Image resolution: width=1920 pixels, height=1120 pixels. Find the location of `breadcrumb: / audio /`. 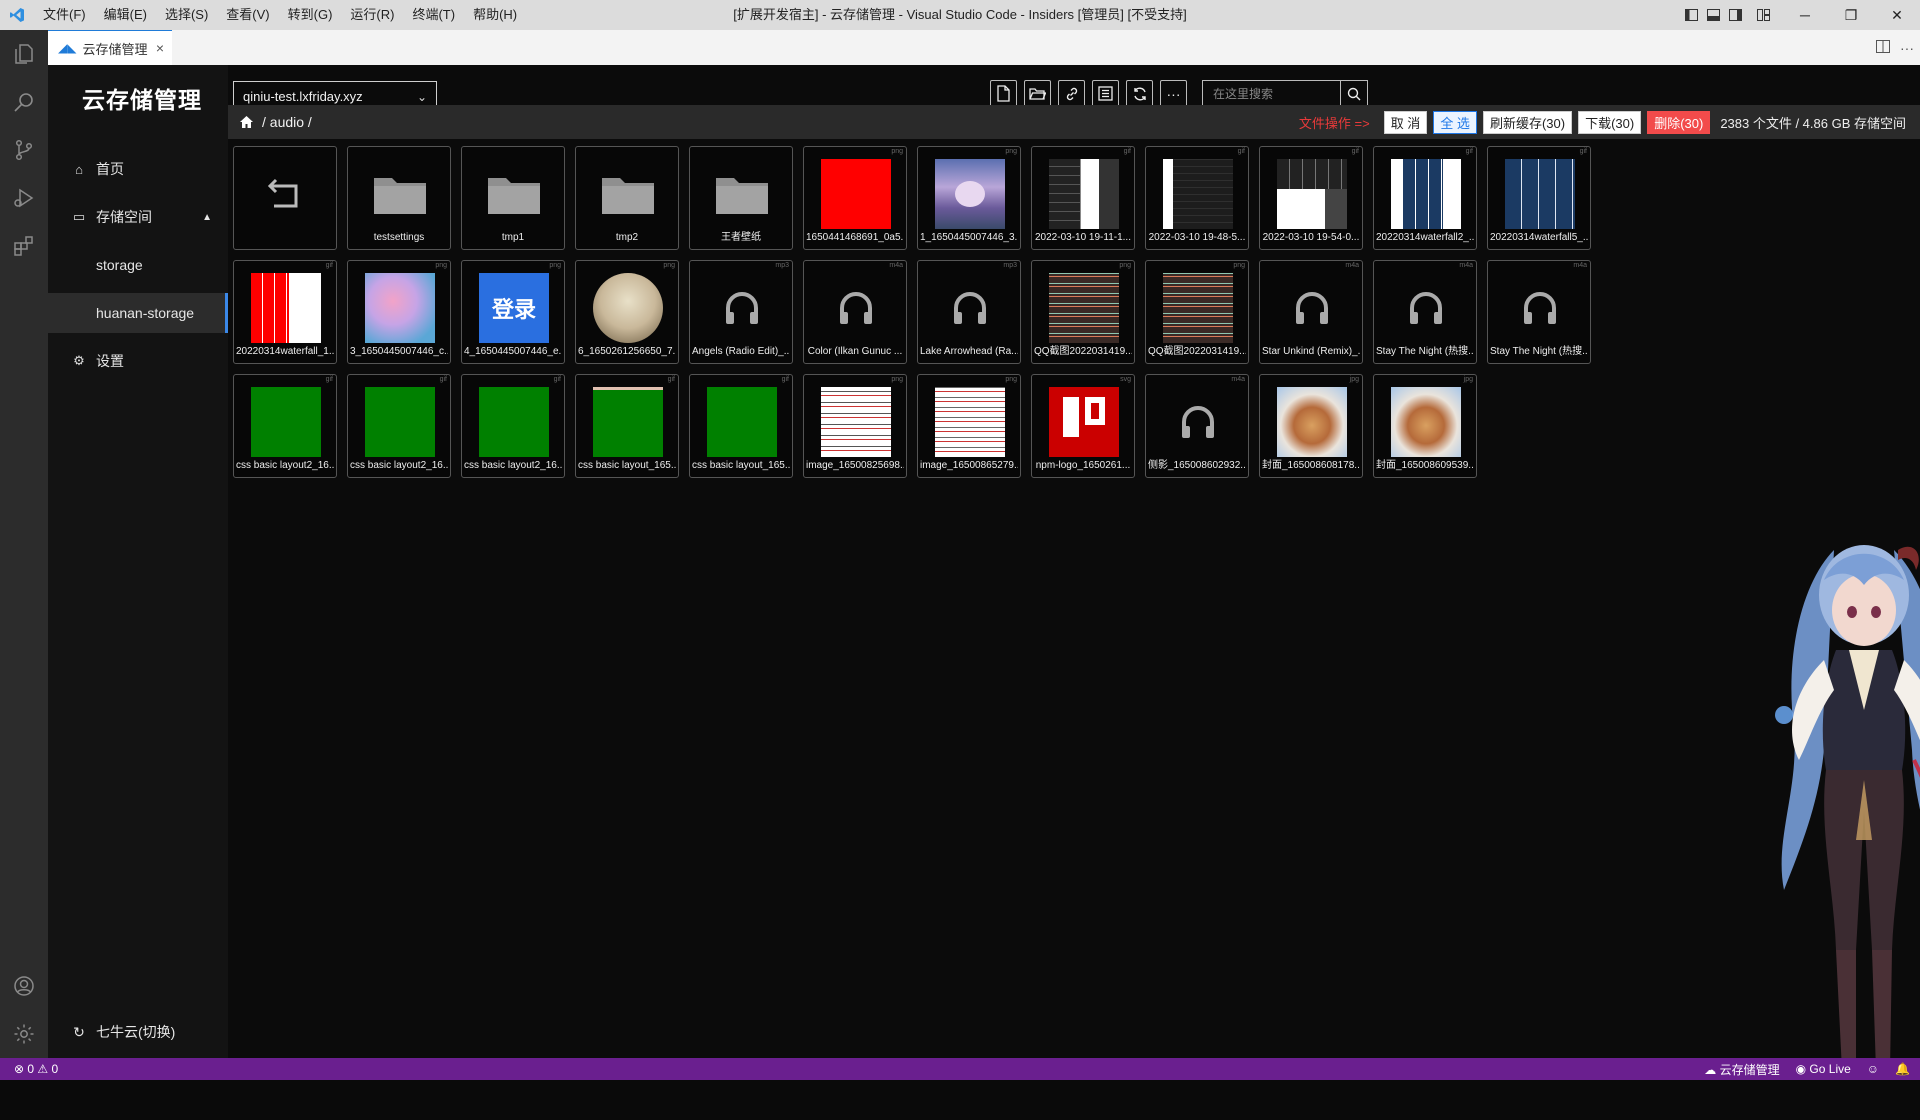

breadcrumb: / audio / is located at coordinates (287, 122).